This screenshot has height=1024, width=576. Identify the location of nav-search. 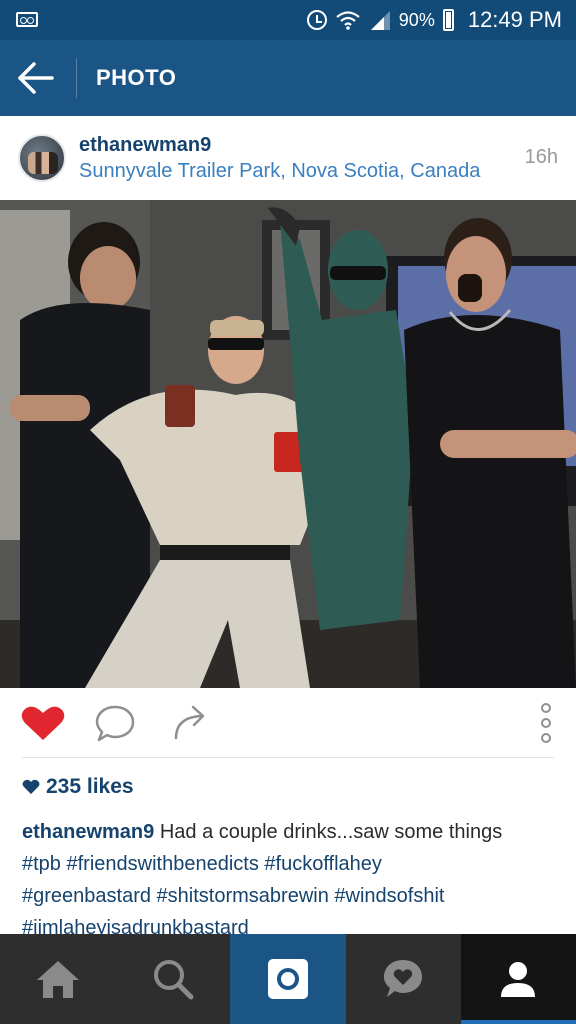
(172, 979).